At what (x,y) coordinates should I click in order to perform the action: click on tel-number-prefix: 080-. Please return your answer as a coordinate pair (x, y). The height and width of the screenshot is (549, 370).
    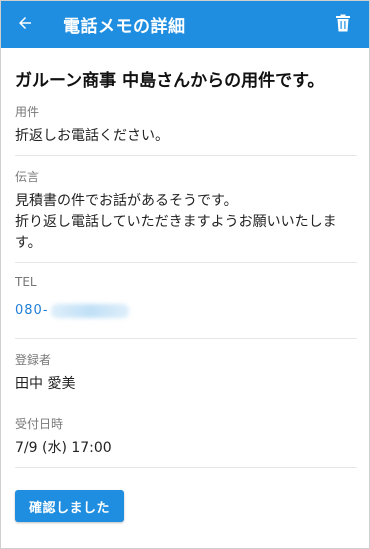
    Looking at the image, I should click on (32, 310).